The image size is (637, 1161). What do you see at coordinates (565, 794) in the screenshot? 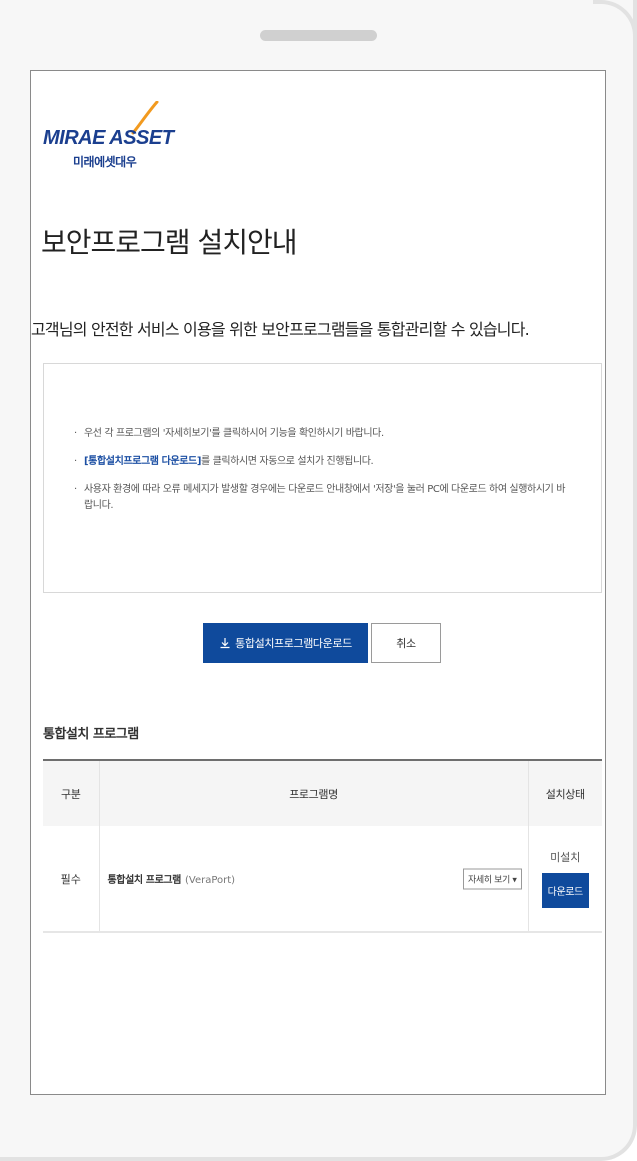
I see `header-install-status: 설치상태` at bounding box center [565, 794].